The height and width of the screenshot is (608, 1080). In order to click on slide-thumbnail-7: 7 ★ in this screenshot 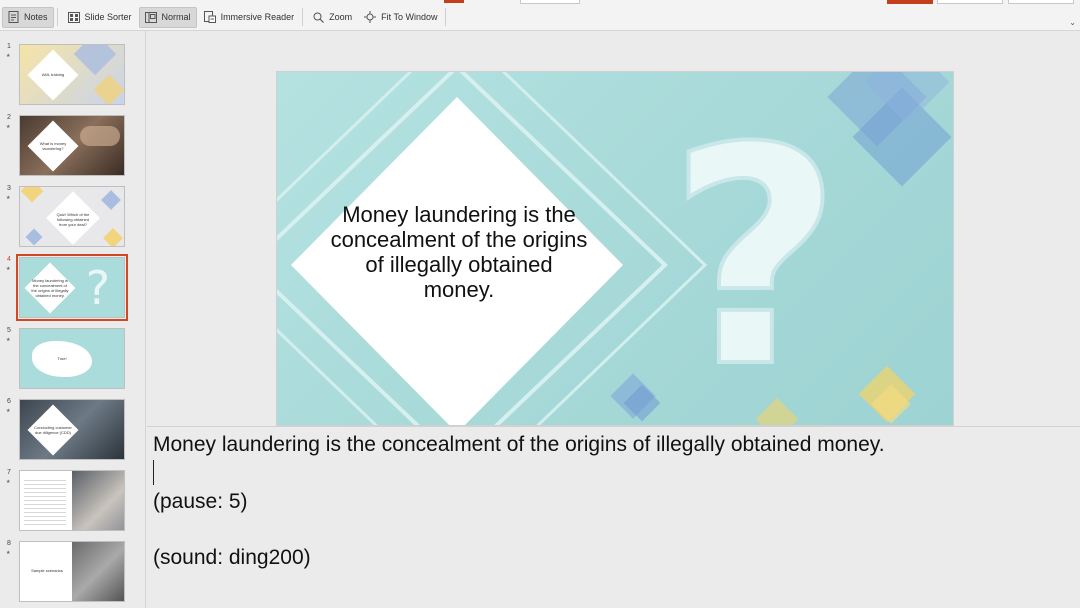, I will do `click(73, 501)`.